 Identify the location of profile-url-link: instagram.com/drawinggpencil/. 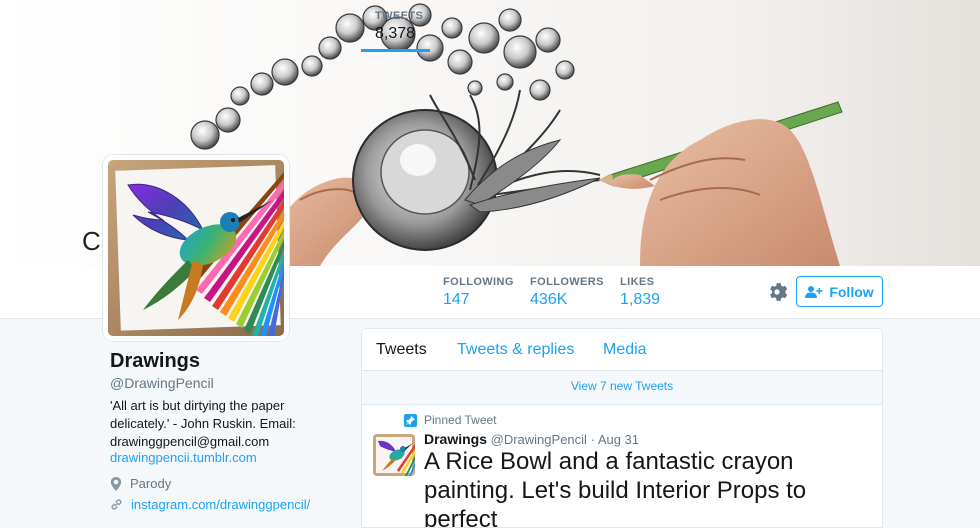
(220, 504).